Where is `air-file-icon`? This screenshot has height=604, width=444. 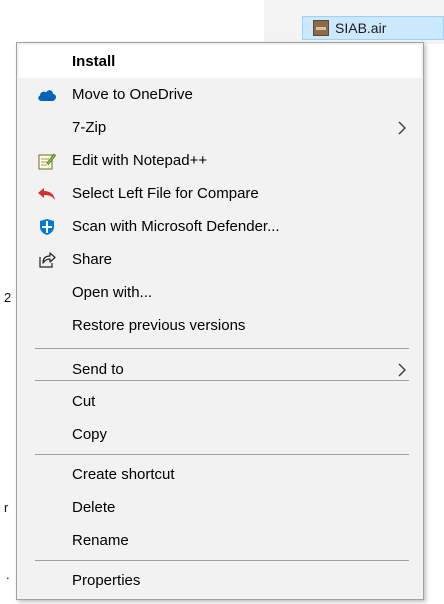 air-file-icon is located at coordinates (321, 28).